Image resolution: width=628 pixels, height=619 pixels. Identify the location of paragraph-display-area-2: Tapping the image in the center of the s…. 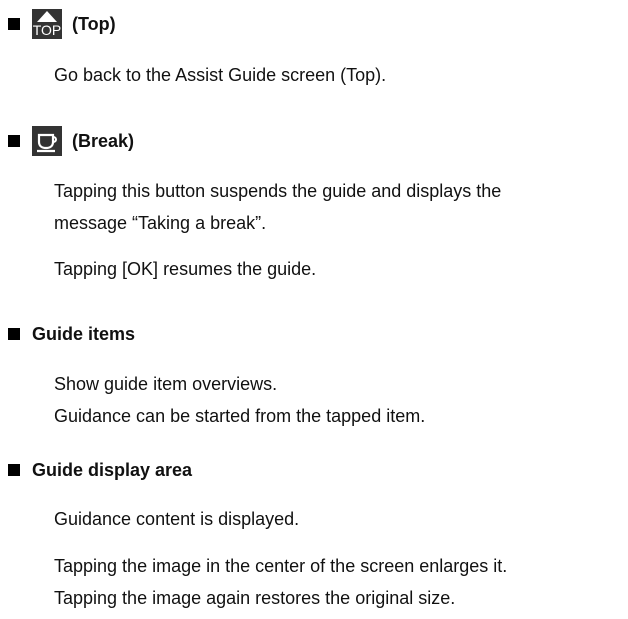
(280, 582).